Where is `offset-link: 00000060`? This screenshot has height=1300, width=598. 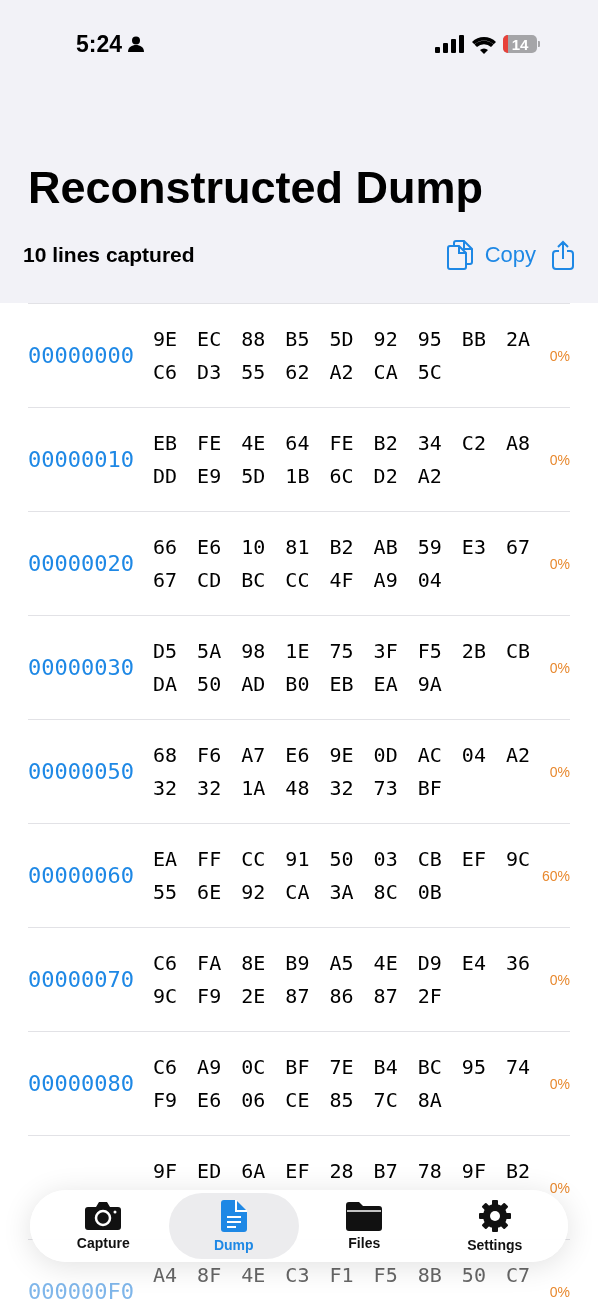 offset-link: 00000060 is located at coordinates (90, 875).